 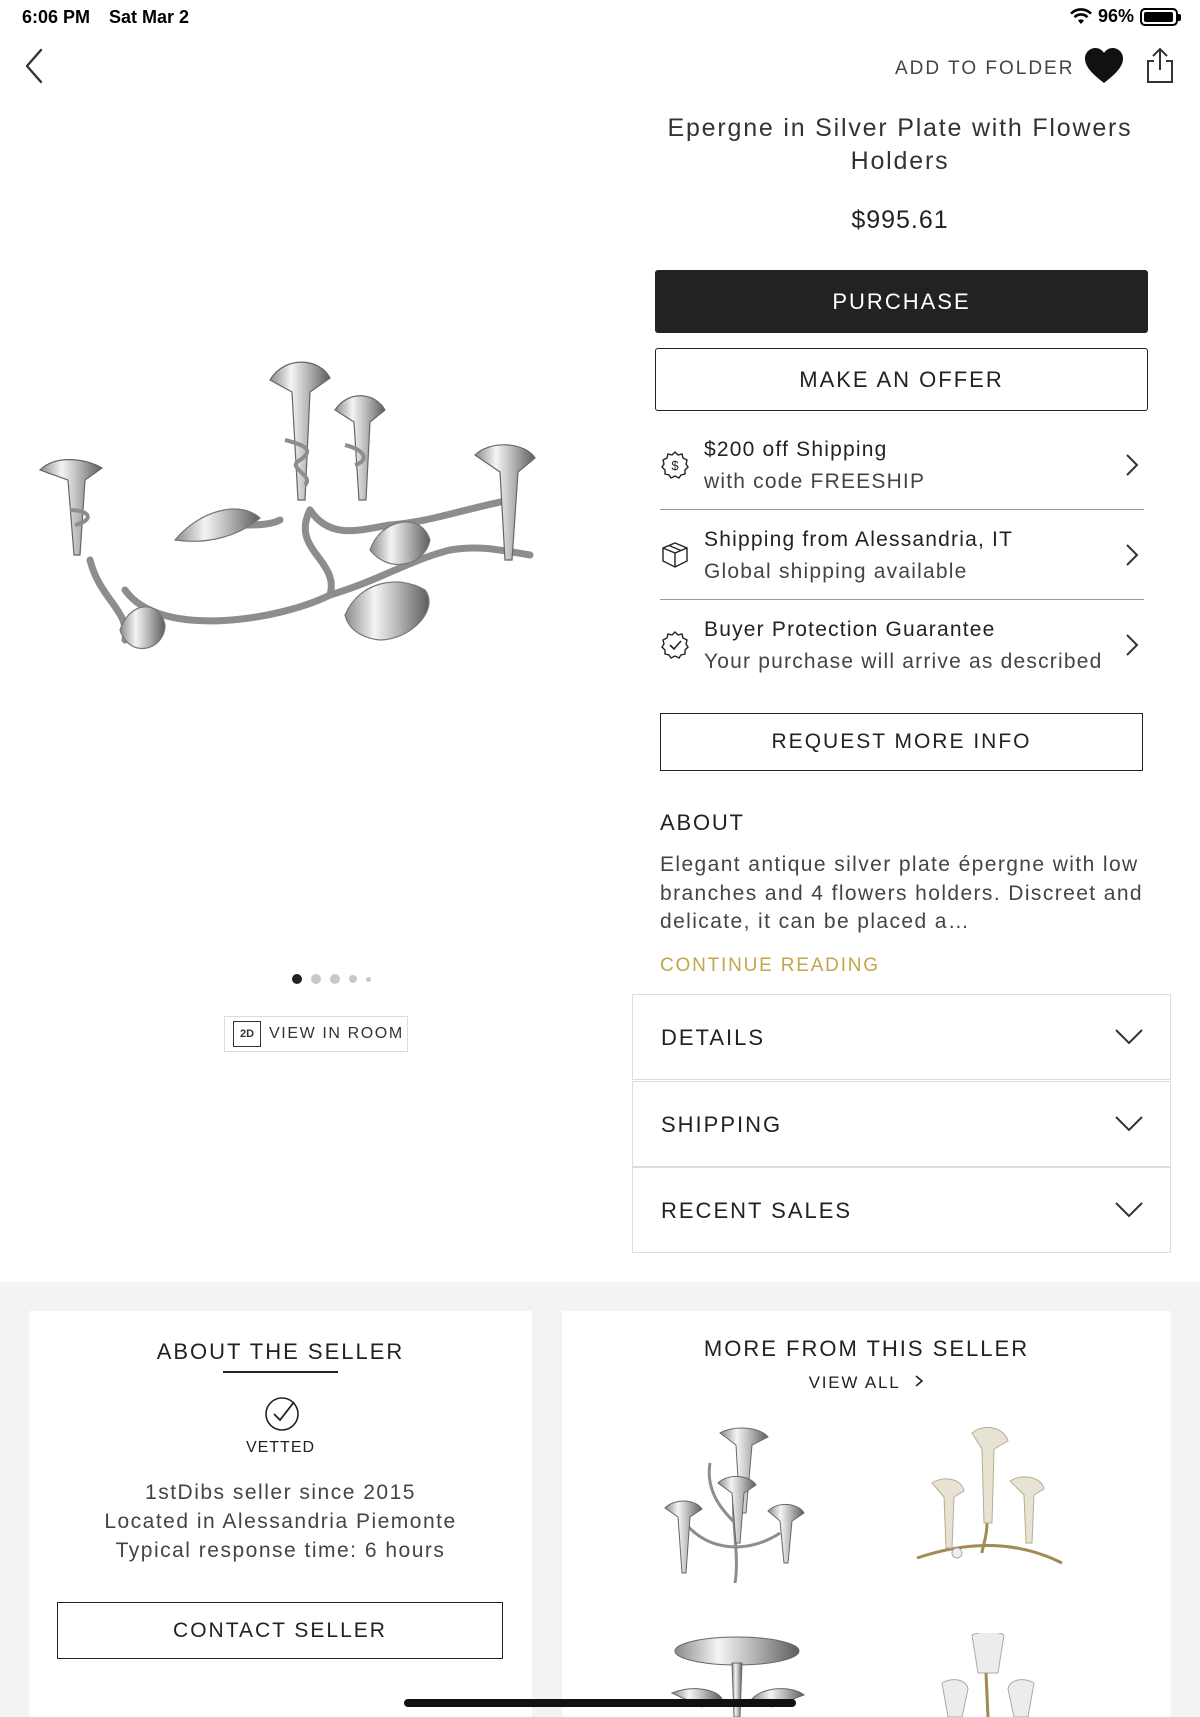 What do you see at coordinates (56, 17) in the screenshot?
I see `status-time: 6:06 PM` at bounding box center [56, 17].